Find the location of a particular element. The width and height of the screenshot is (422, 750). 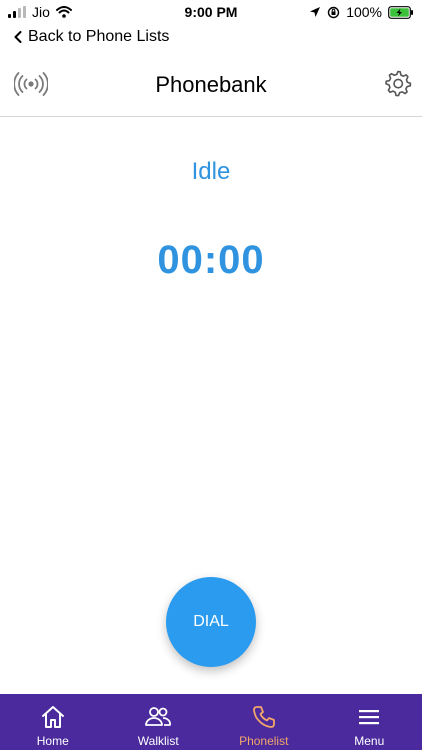

header: Phonebank is located at coordinates (211, 87).